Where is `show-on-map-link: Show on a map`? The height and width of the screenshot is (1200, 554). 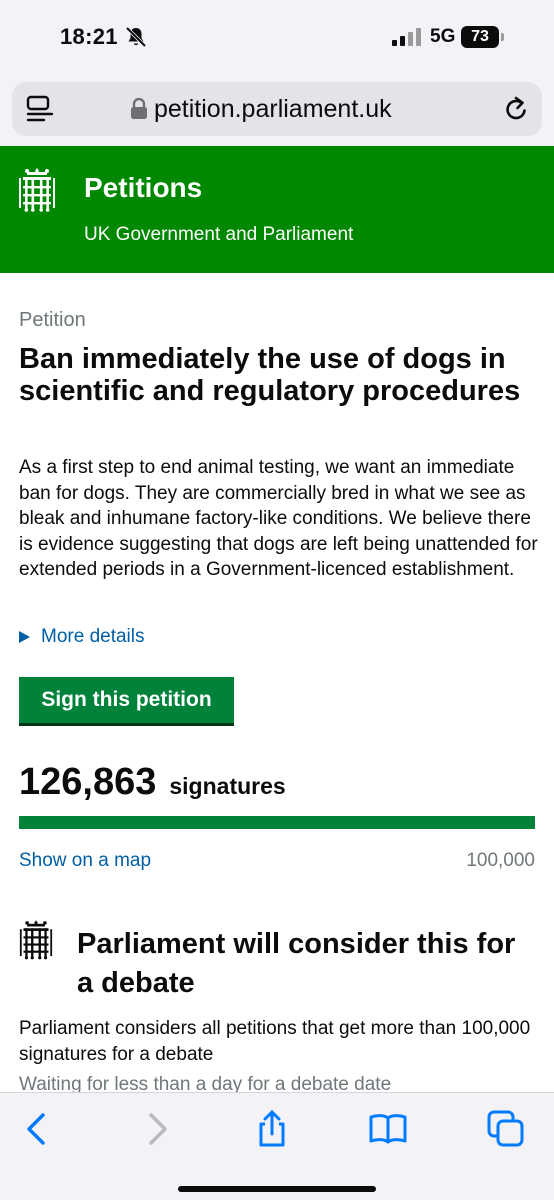 show-on-map-link: Show on a map is located at coordinates (85, 861).